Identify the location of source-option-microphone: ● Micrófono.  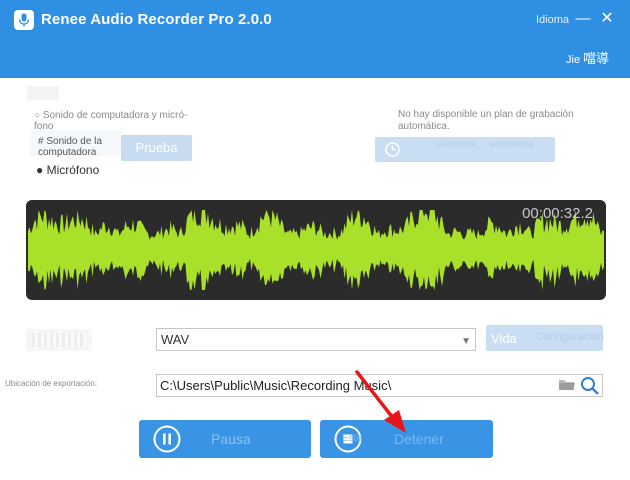
(67, 170).